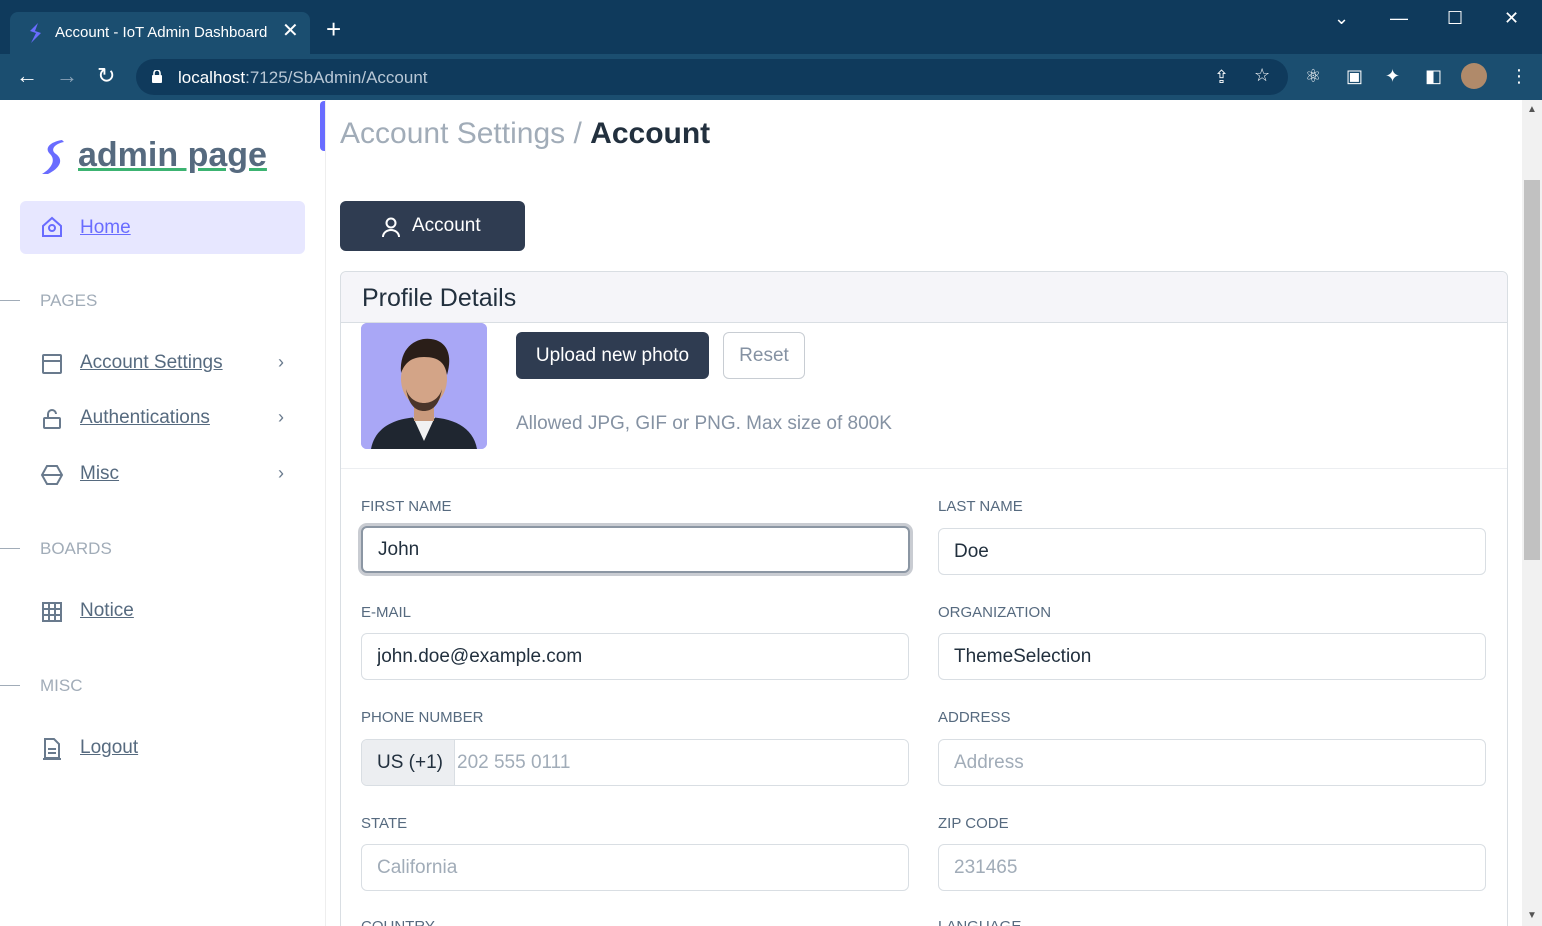 This screenshot has width=1542, height=926. What do you see at coordinates (612, 355) in the screenshot?
I see `upload-photo-button: Upload new photo` at bounding box center [612, 355].